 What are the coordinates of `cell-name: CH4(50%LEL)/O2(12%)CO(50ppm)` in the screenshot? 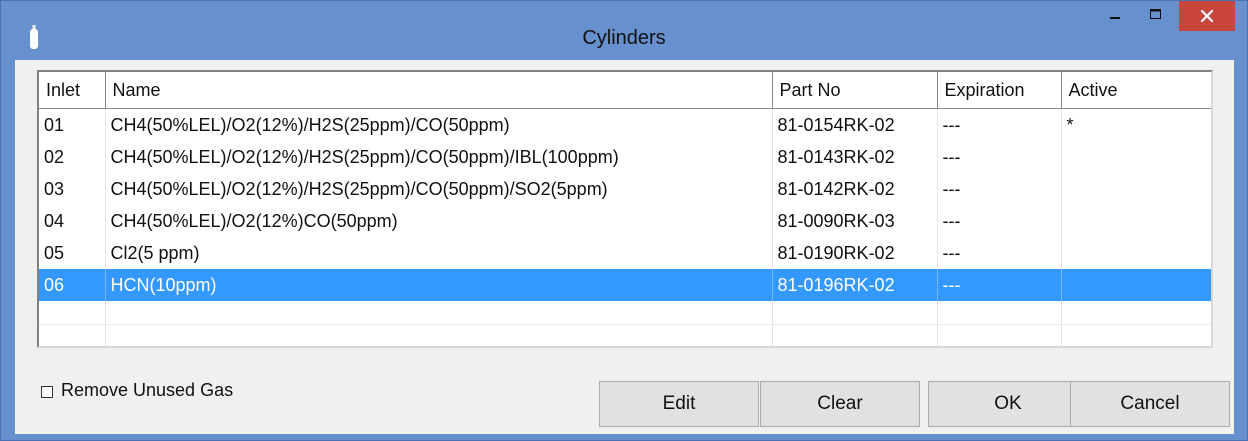 It's located at (439, 221).